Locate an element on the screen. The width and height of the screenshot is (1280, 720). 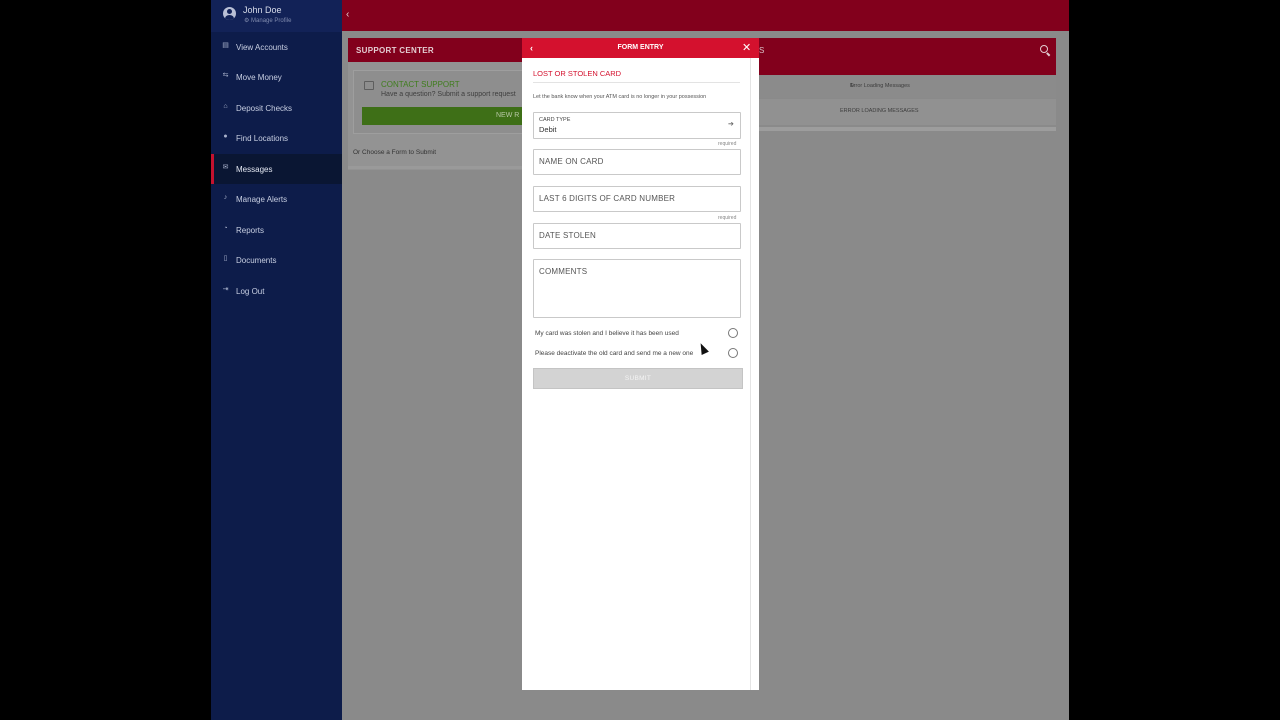
last-6-digits-field: LAST 6 DIGITS OF CARD NUMBER is located at coordinates (637, 199).